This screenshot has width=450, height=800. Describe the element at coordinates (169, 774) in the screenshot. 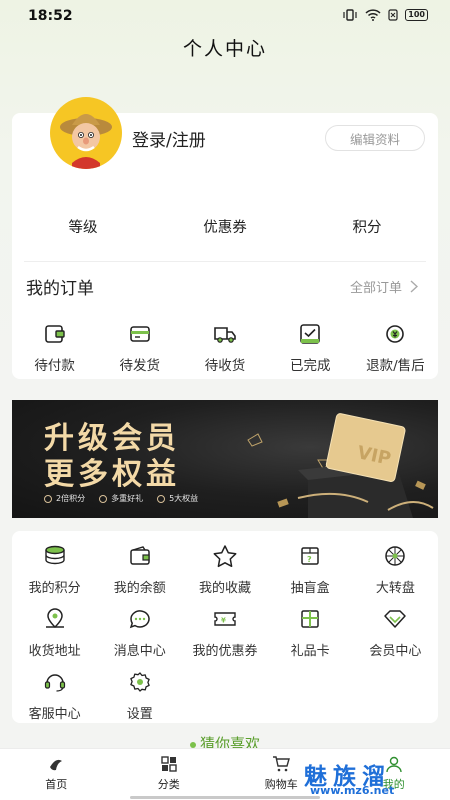

I see `tab-category: 分类` at that location.